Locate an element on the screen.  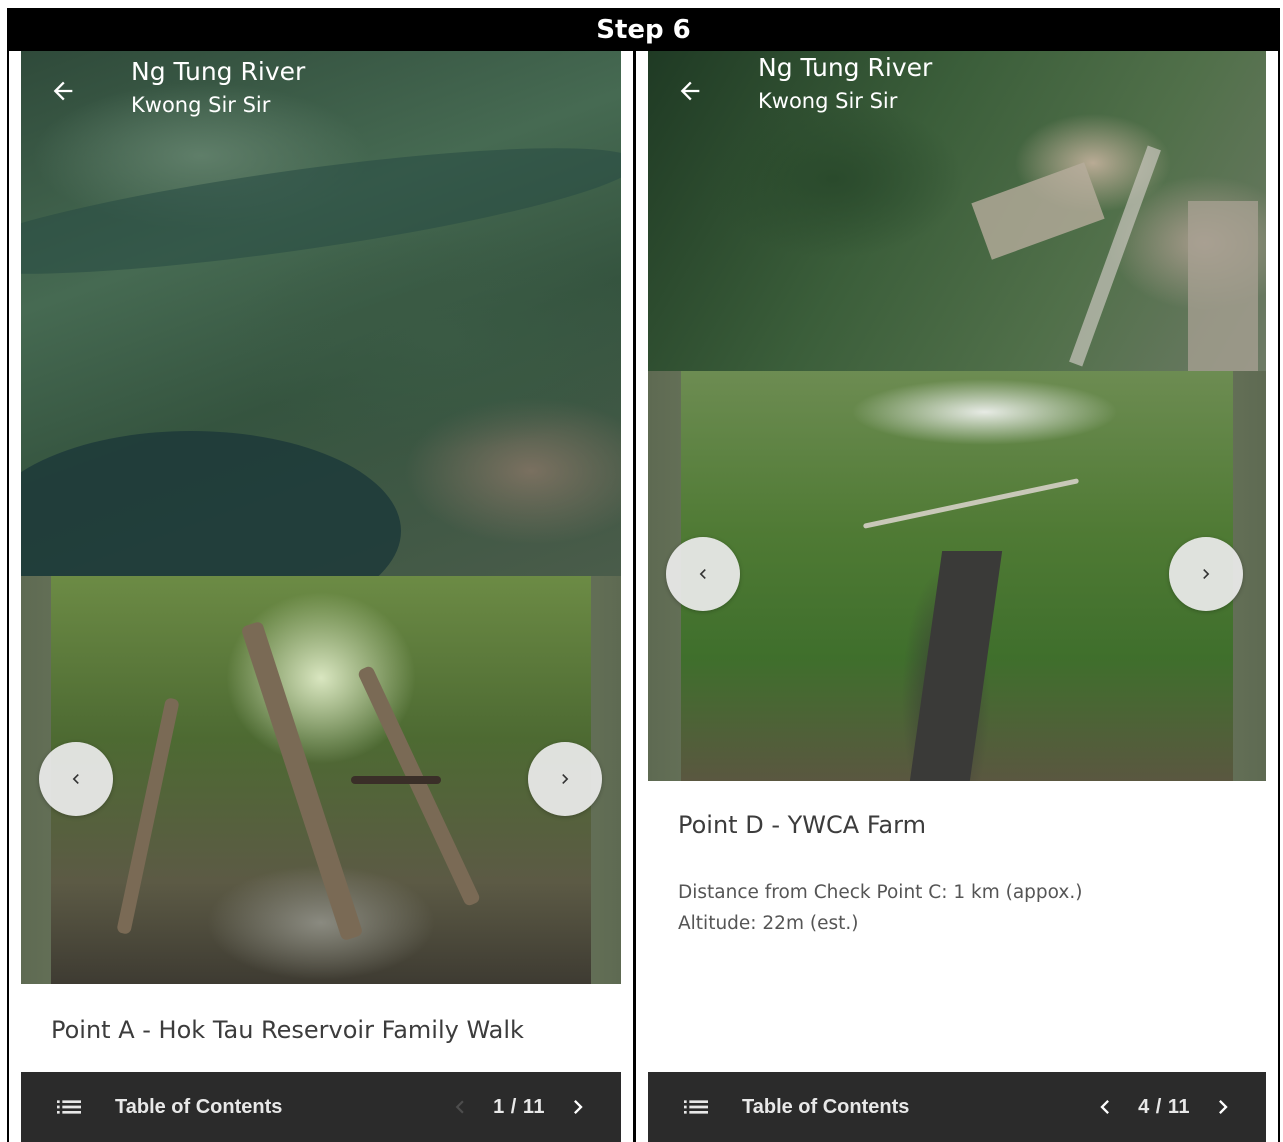
pager: 1 / 11 is located at coordinates (519, 1107).